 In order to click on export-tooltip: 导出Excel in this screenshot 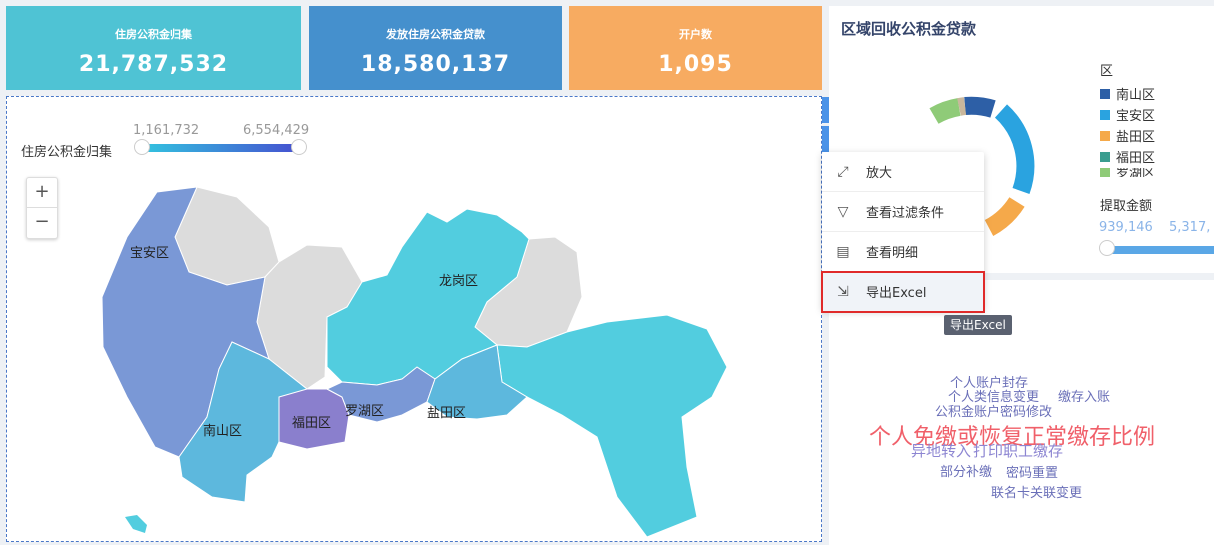, I will do `click(978, 325)`.